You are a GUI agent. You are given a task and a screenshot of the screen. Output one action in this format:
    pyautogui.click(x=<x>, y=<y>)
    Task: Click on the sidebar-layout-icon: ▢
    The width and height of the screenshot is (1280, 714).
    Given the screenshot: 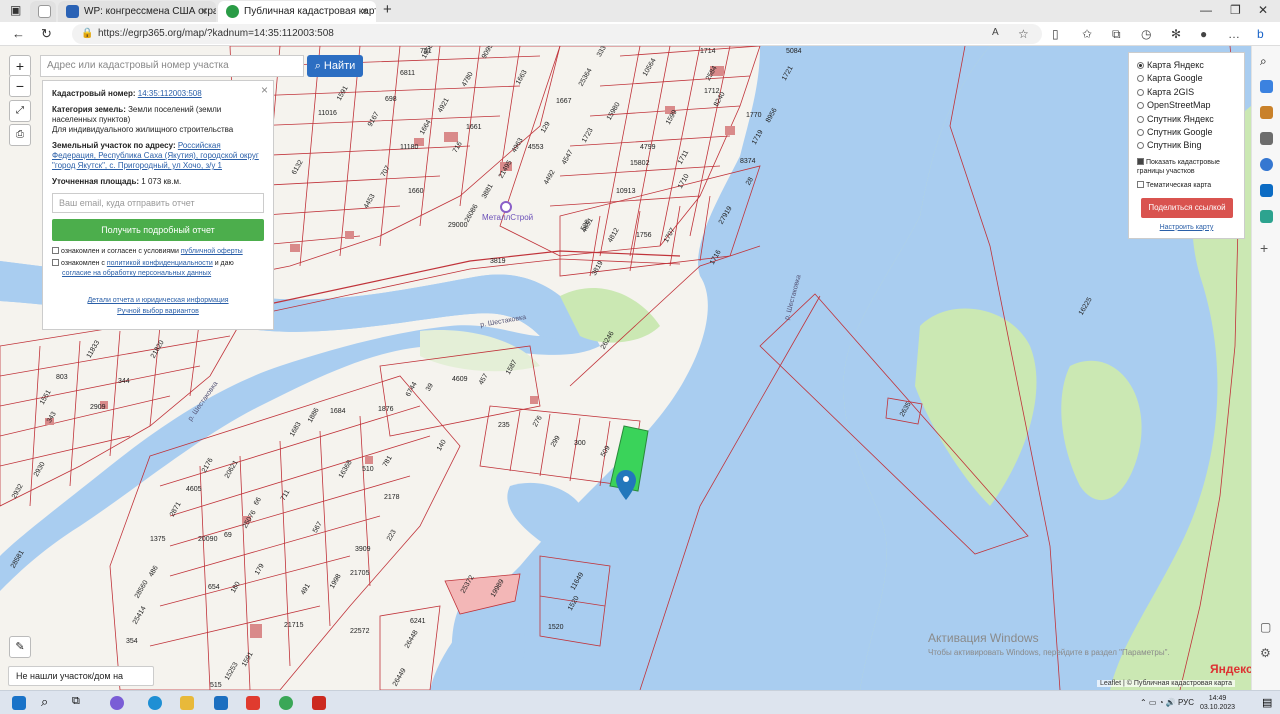 What is the action you would take?
    pyautogui.click(x=1265, y=627)
    